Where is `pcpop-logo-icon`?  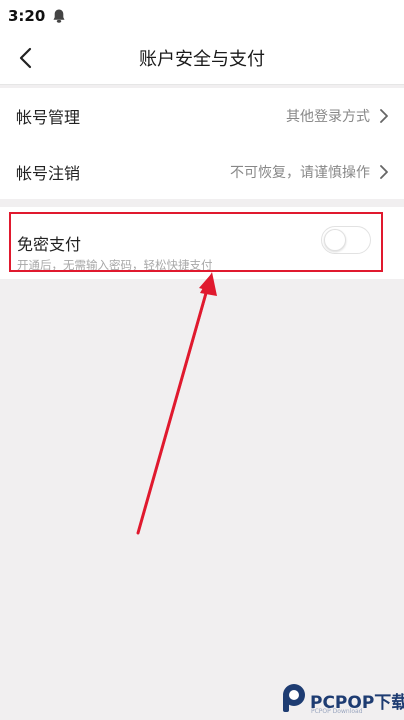 pcpop-logo-icon is located at coordinates (294, 698).